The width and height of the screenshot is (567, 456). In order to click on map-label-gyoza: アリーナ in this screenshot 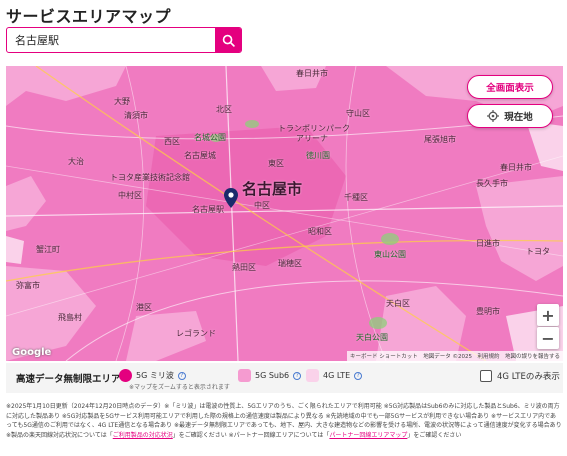, I will do `click(312, 138)`.